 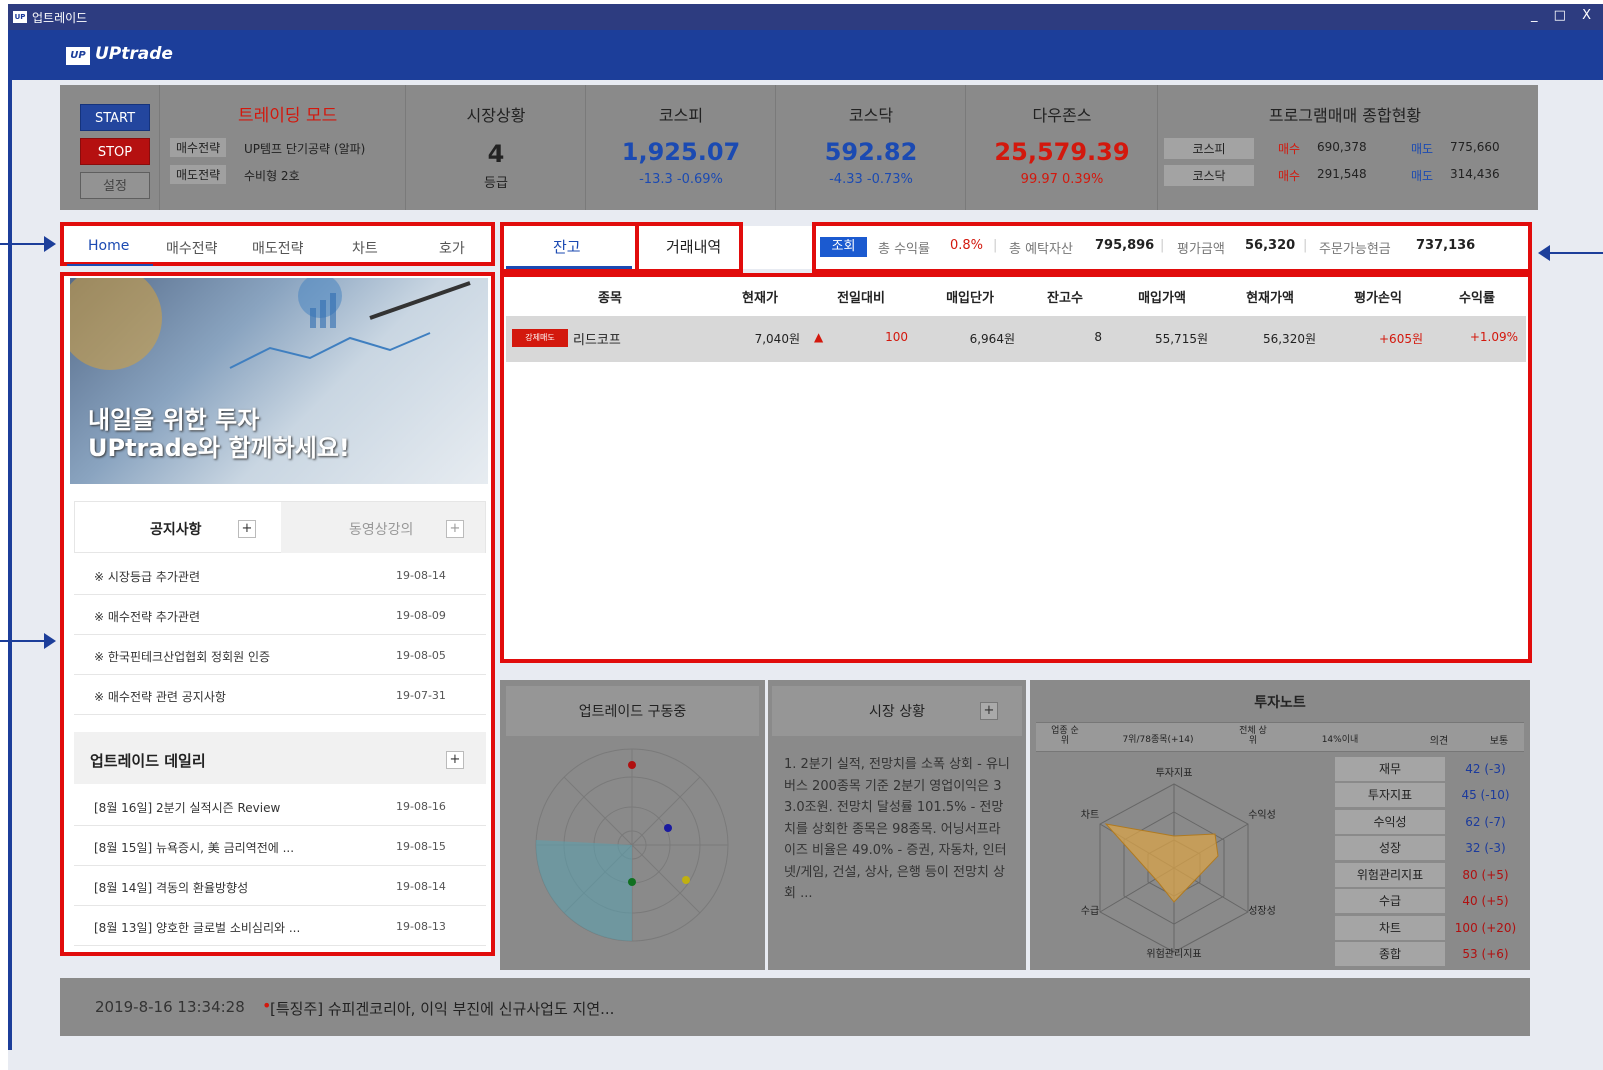 I want to click on col-header-stock: 종목, so click(x=610, y=296).